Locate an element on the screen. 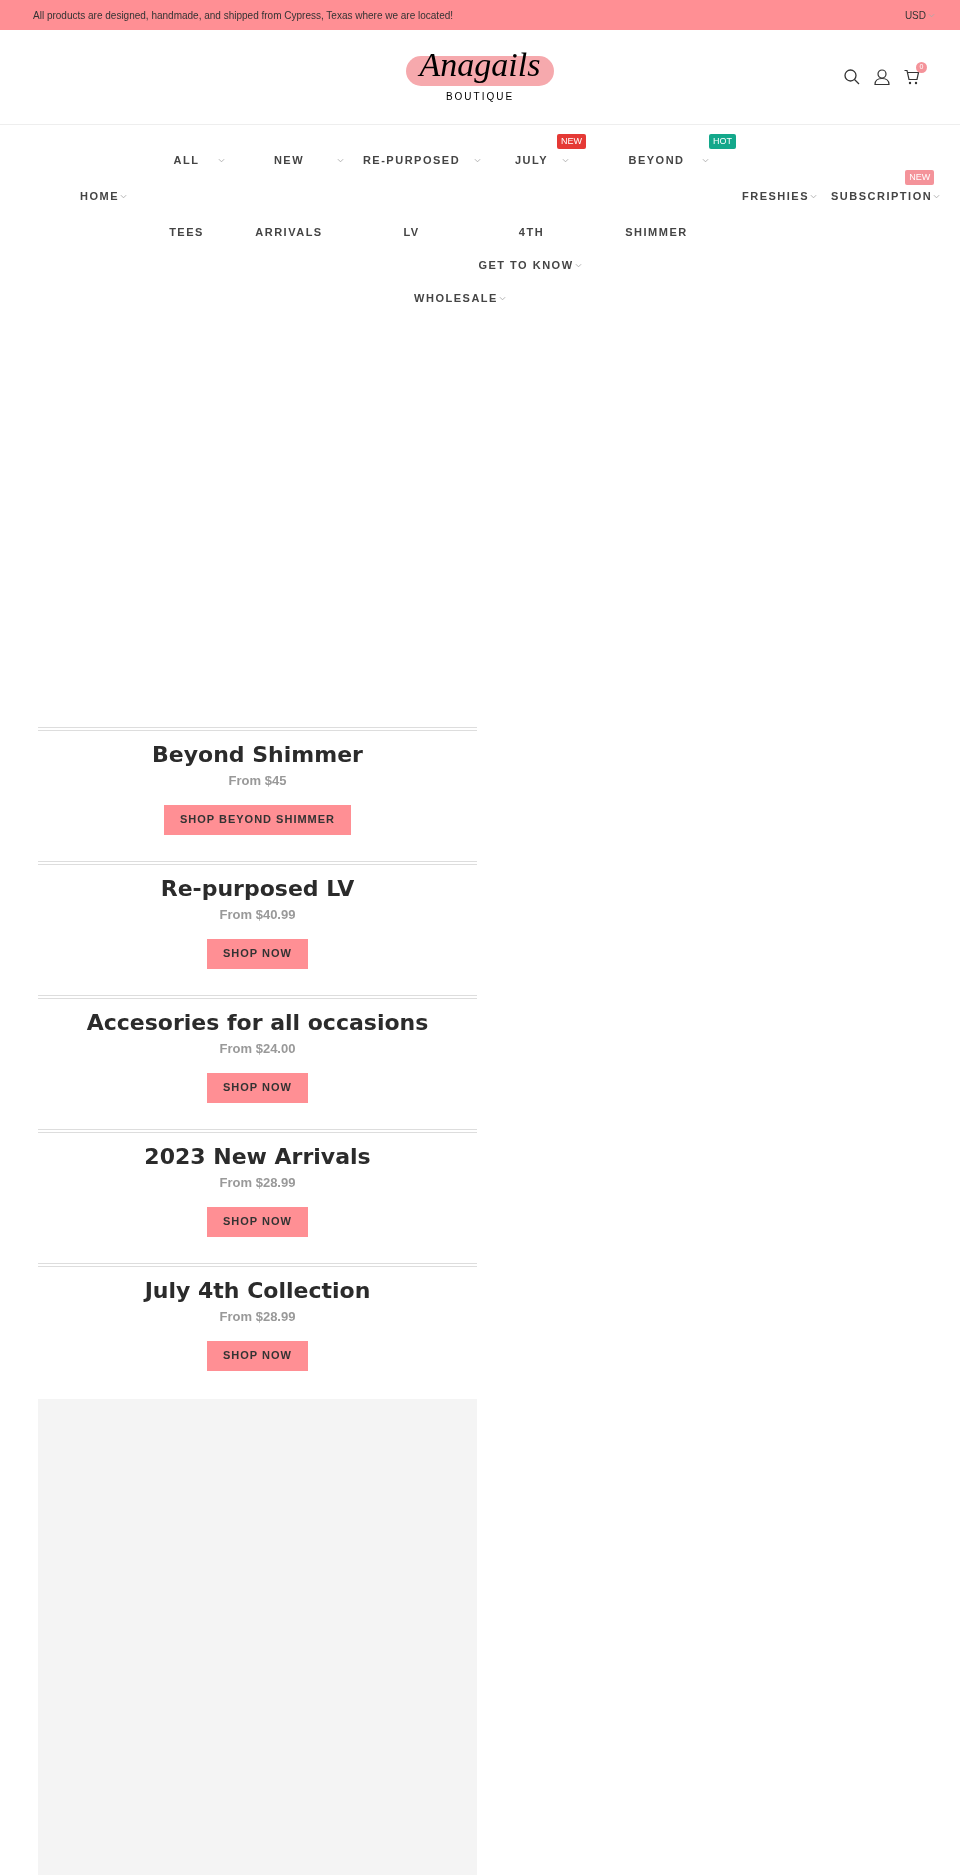  nav-link: FRESHIES is located at coordinates (775, 196).